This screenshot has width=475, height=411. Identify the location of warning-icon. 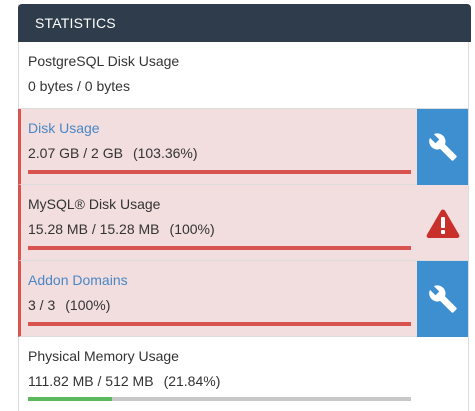
(442, 223).